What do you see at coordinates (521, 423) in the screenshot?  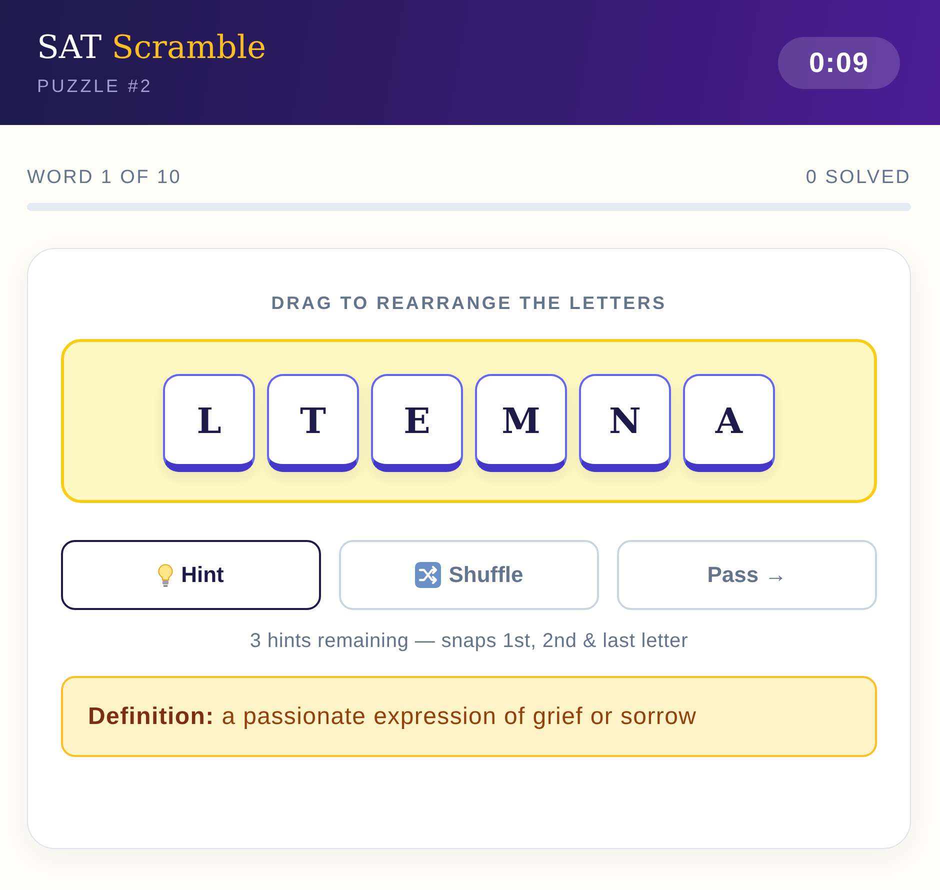 I see `letter-tile: M` at bounding box center [521, 423].